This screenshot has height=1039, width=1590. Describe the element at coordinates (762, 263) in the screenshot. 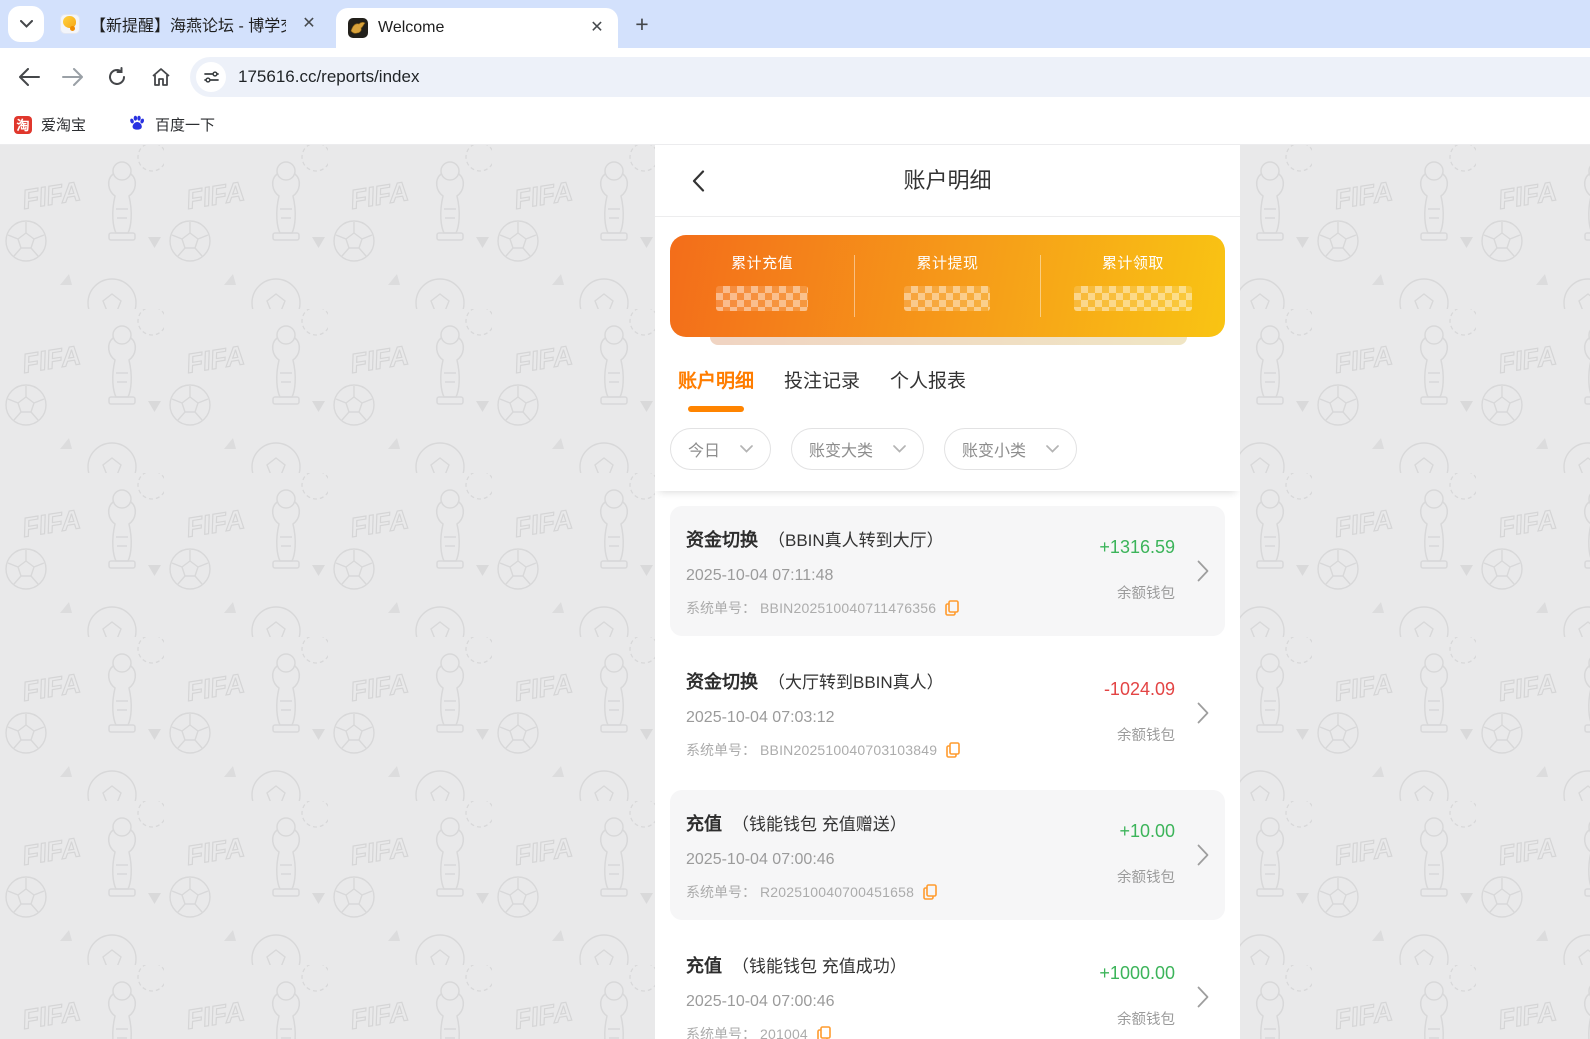

I see `summary-label: 累计充值` at that location.